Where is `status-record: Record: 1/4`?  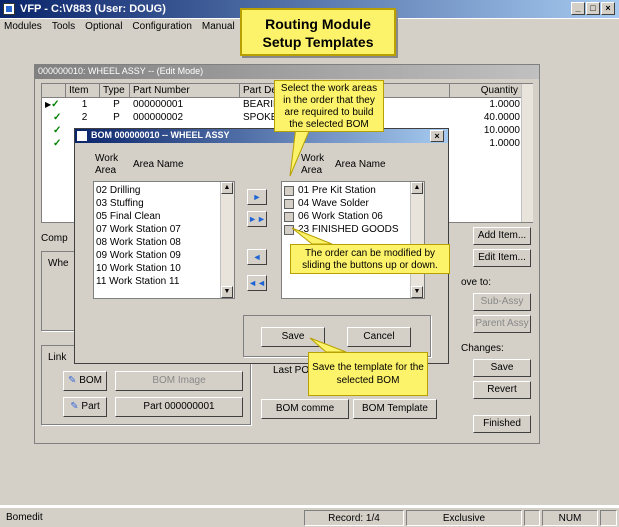
status-record: Record: 1/4 is located at coordinates (354, 518).